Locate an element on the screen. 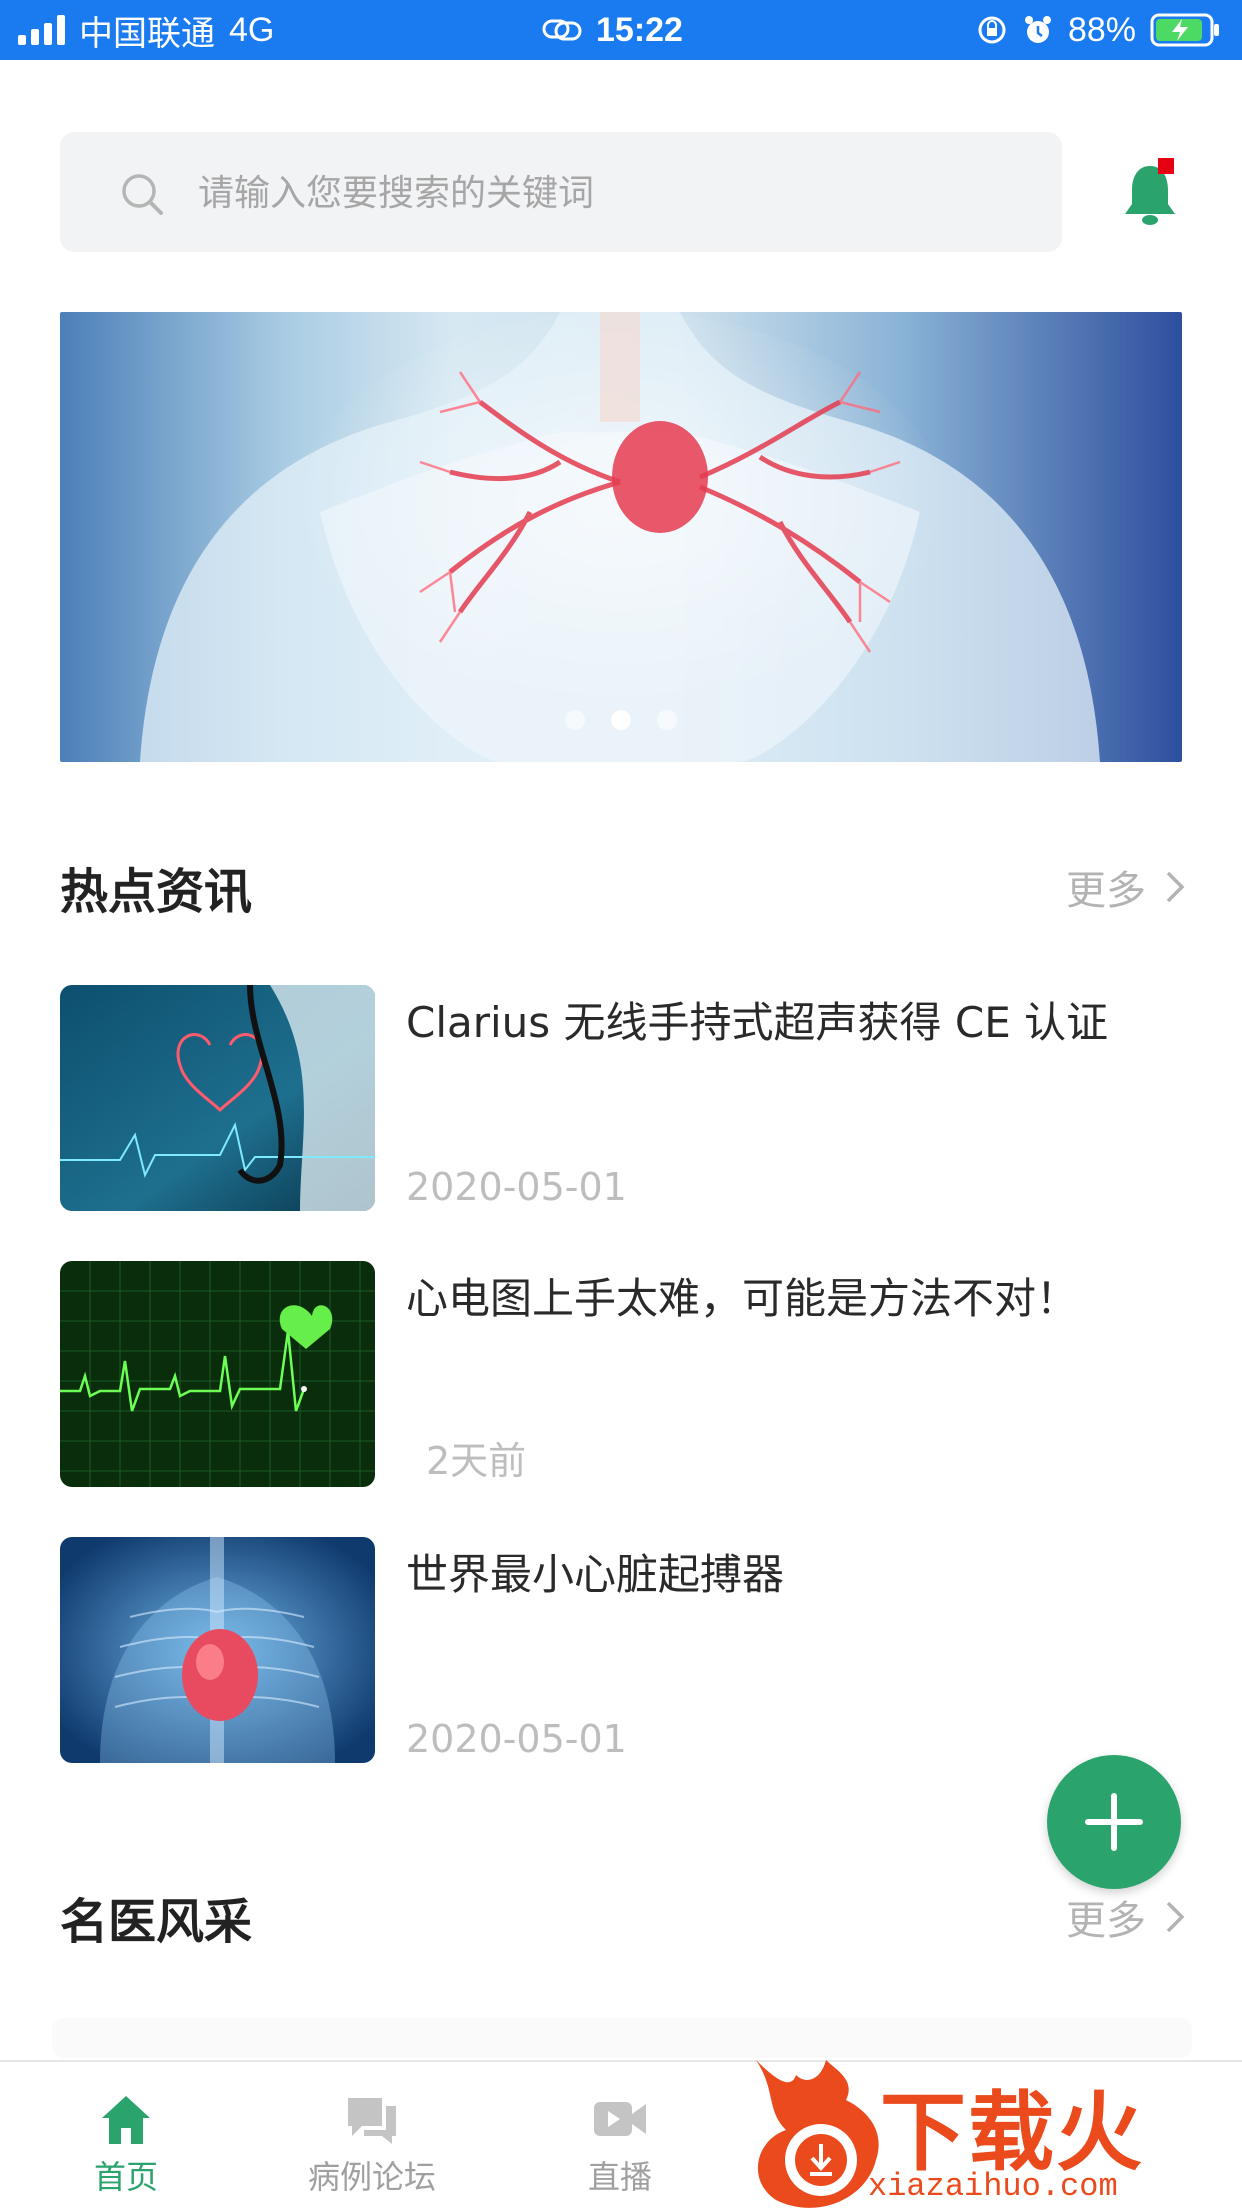 The image size is (1242, 2210). doctors-more-link: 更多 is located at coordinates (1126, 1917).